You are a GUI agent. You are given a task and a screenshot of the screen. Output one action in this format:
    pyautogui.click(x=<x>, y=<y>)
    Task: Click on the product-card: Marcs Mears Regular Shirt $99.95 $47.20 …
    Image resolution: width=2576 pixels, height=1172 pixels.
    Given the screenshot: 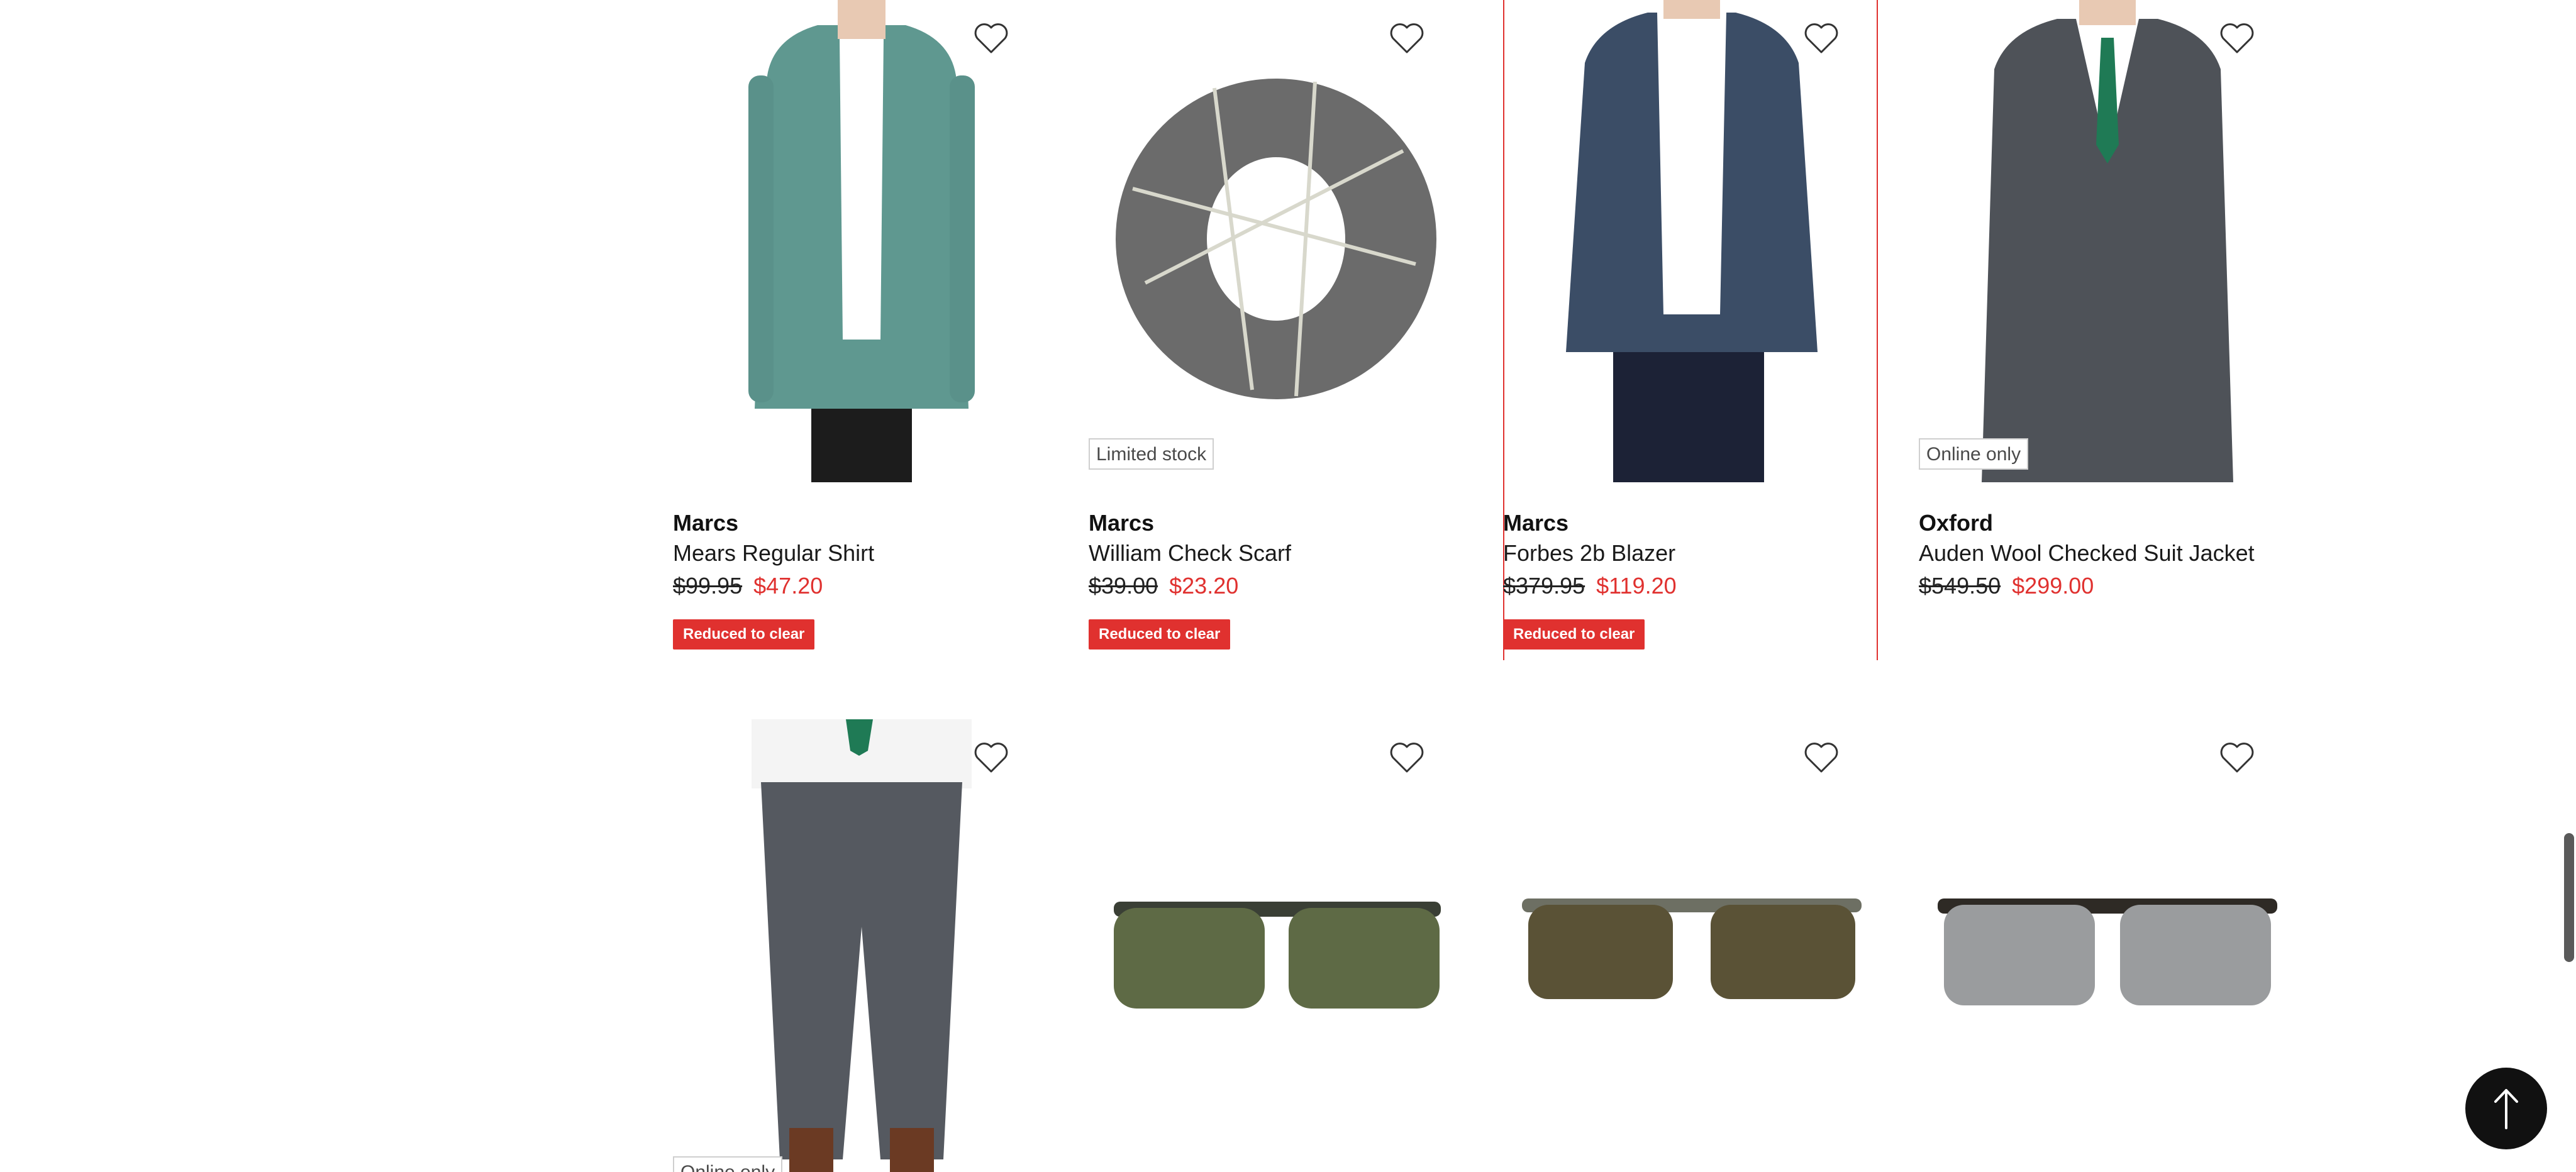 What is the action you would take?
    pyautogui.click(x=860, y=330)
    